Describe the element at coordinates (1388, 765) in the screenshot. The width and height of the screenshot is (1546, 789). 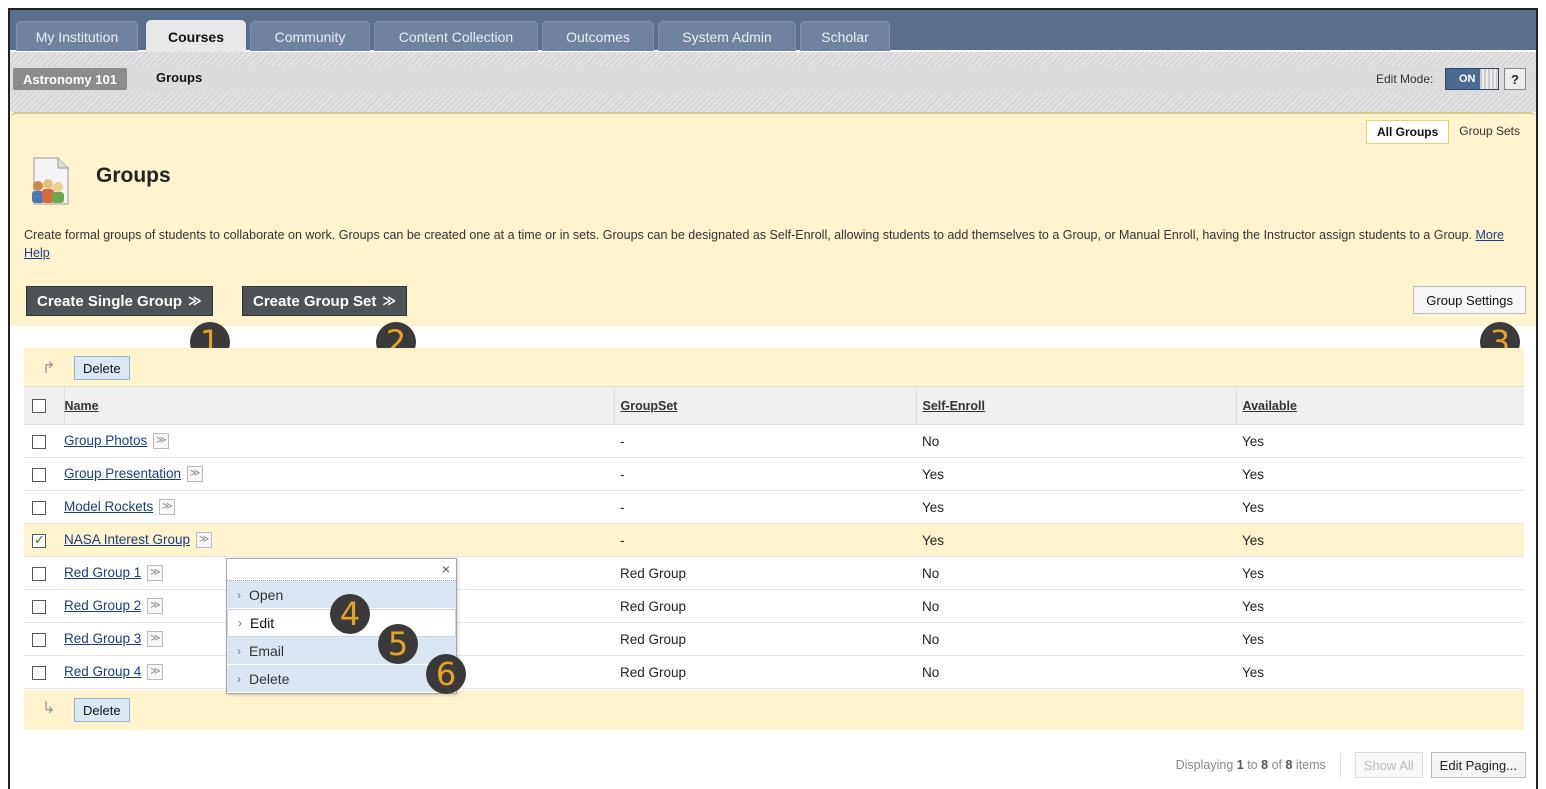
I see `show-all-button: Show All` at that location.